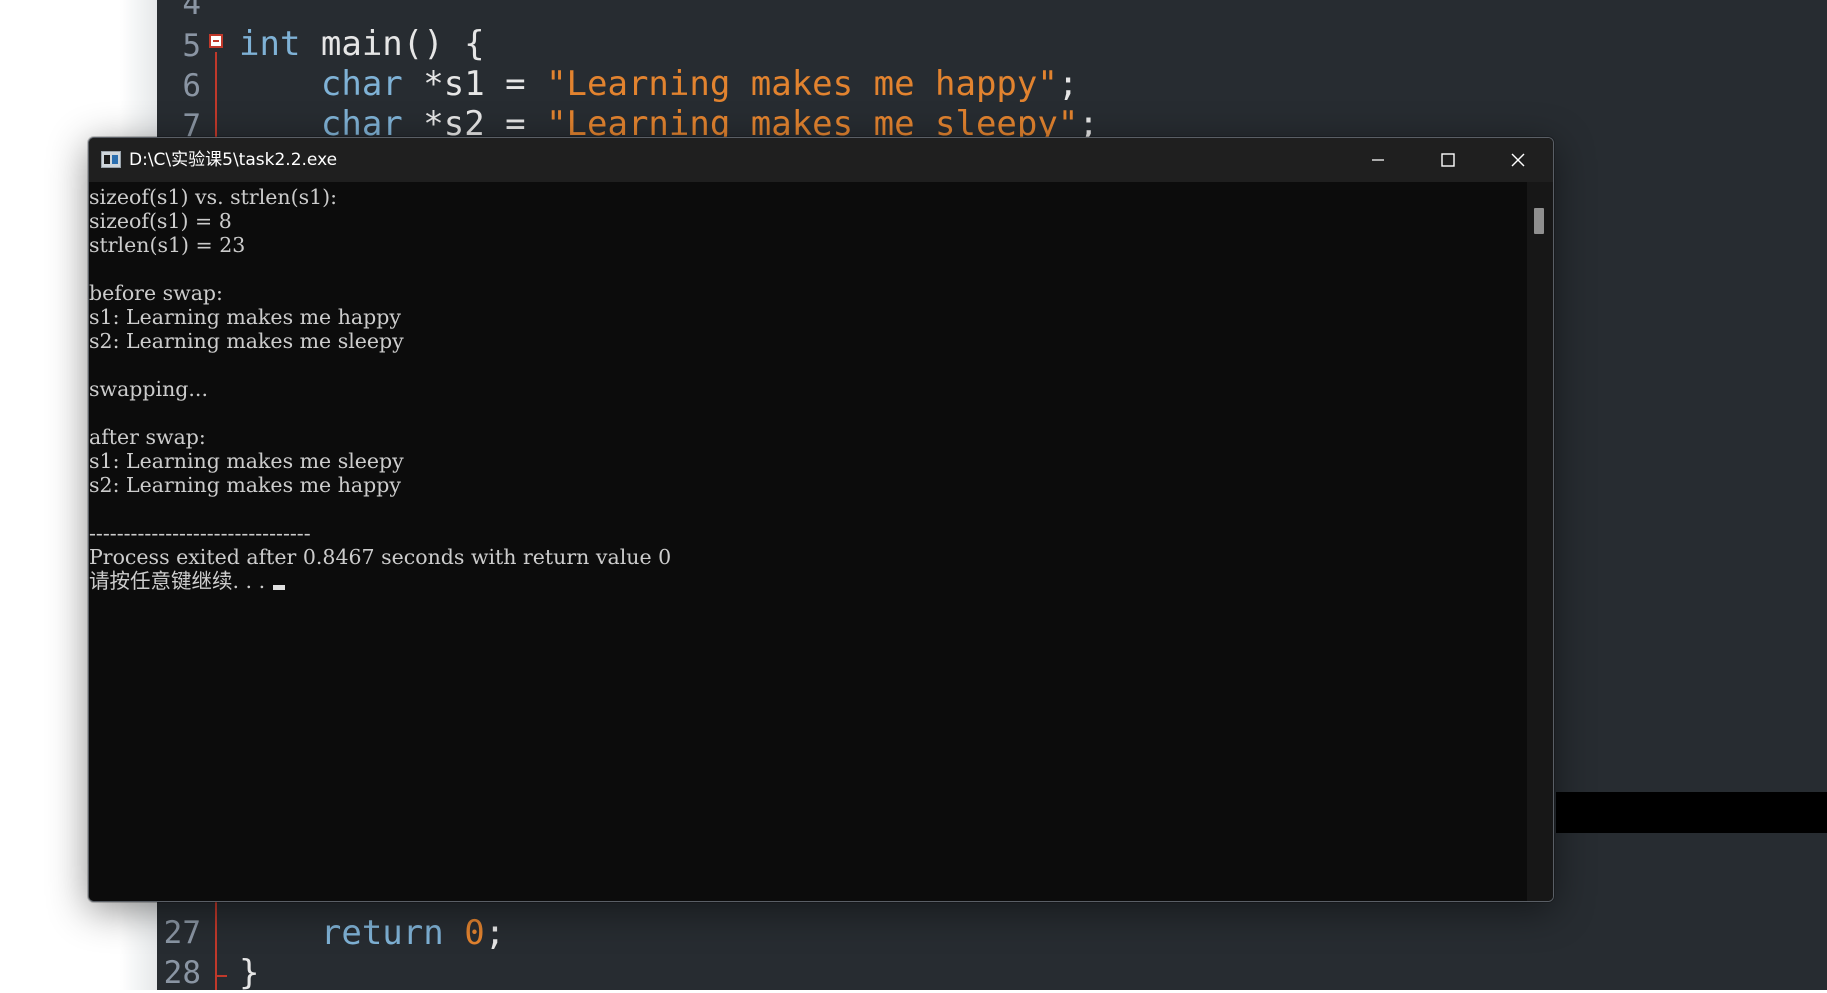  Describe the element at coordinates (191, 11) in the screenshot. I see `line-number: 4` at that location.